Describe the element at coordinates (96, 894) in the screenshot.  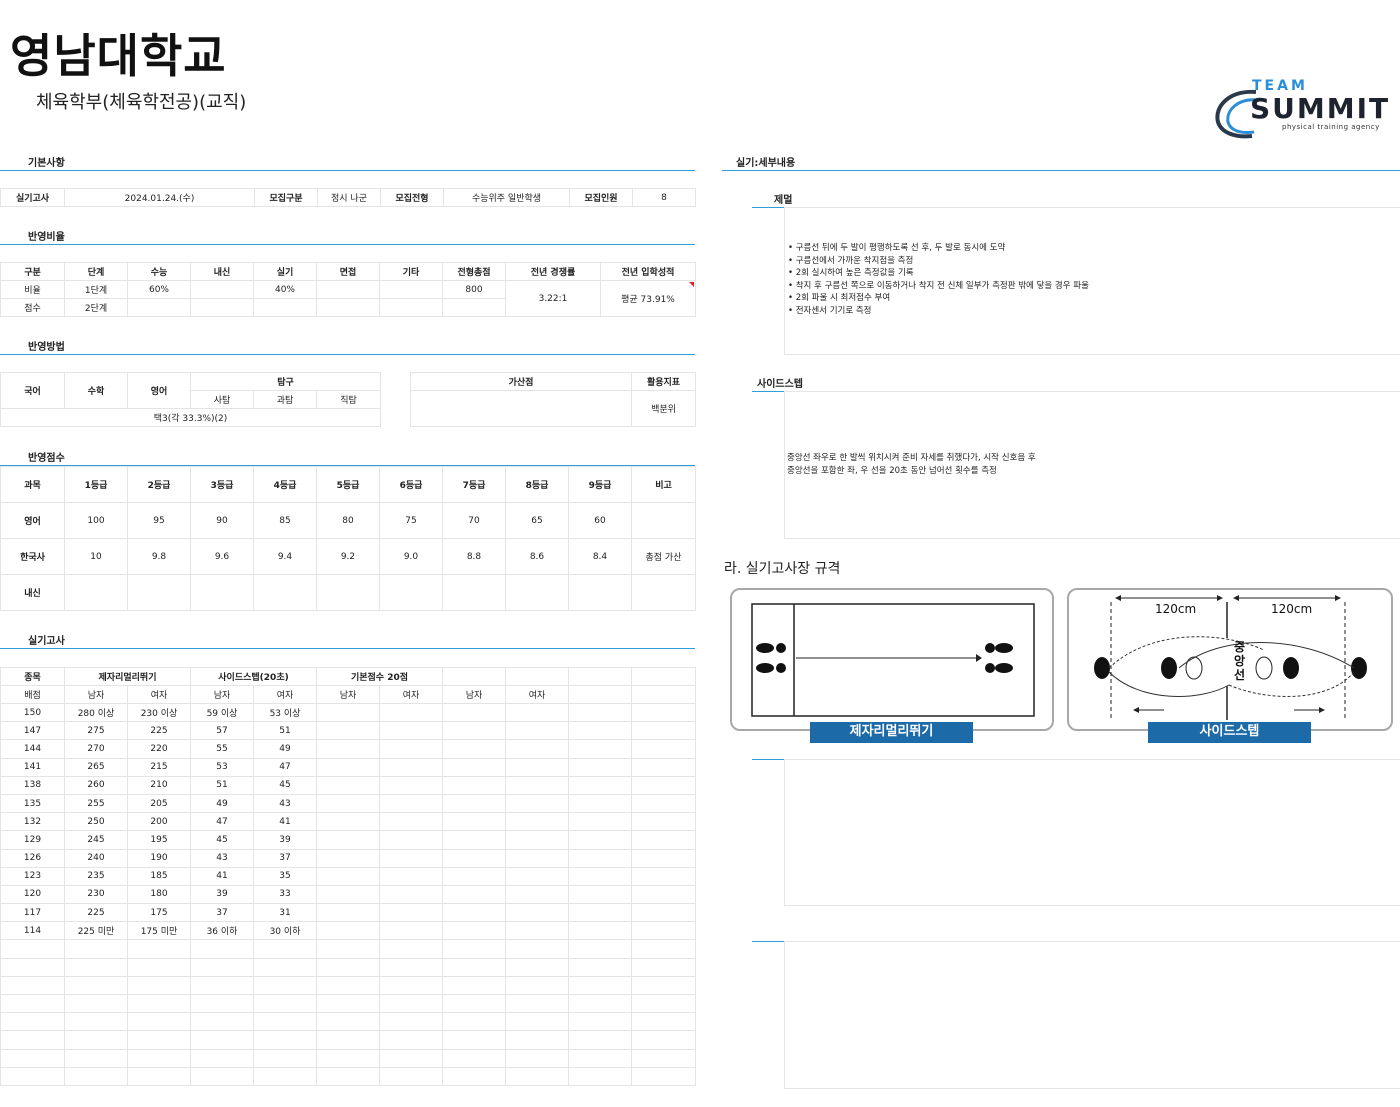
I see `practical-record: 230` at that location.